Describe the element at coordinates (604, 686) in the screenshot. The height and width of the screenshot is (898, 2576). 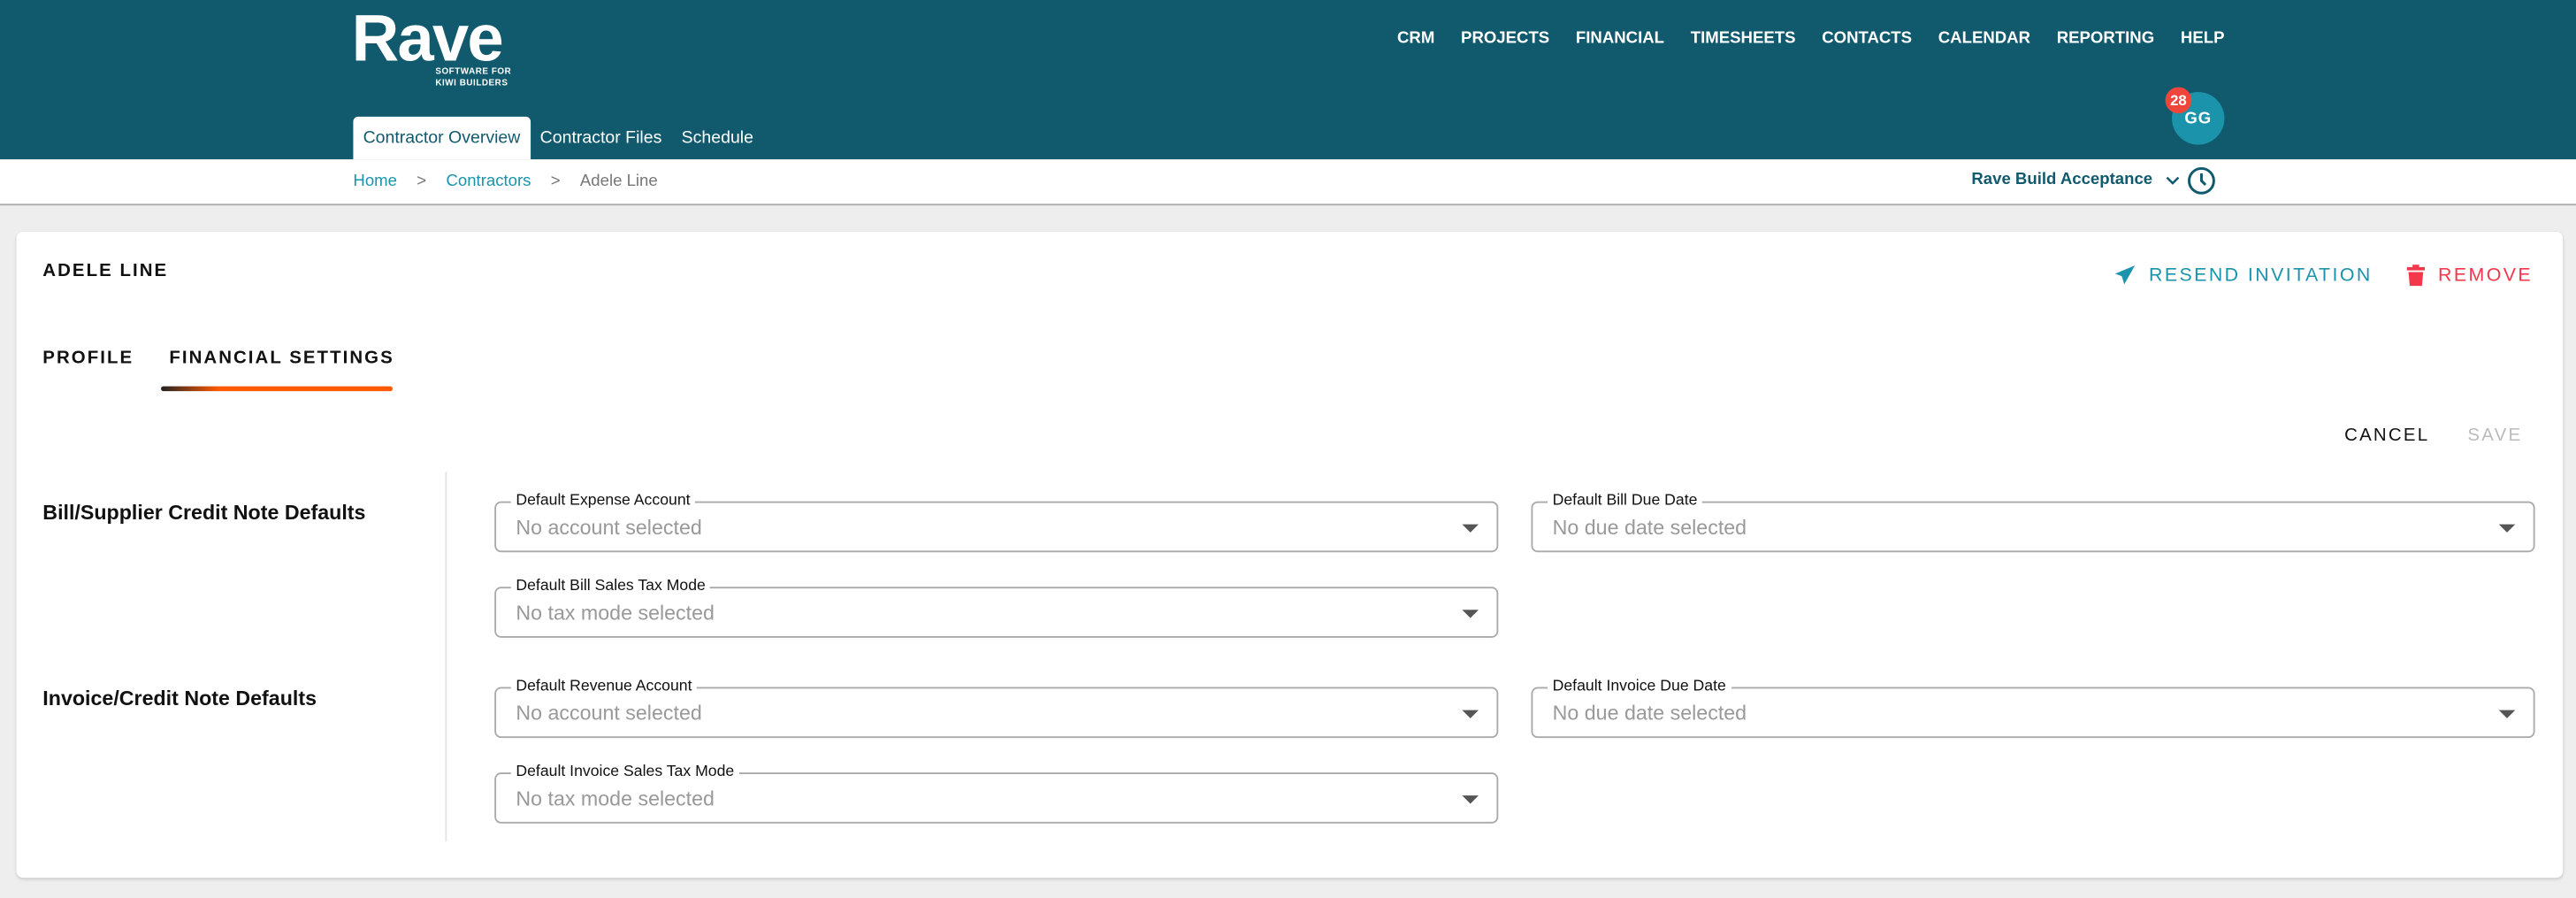
I see `field-label: Default Revenue Account` at that location.